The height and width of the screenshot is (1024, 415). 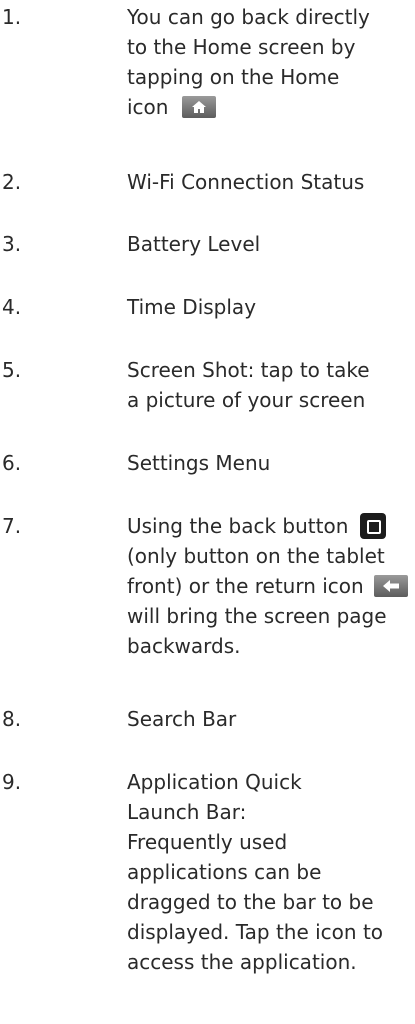 What do you see at coordinates (194, 244) in the screenshot?
I see `item-line: Battery Level` at bounding box center [194, 244].